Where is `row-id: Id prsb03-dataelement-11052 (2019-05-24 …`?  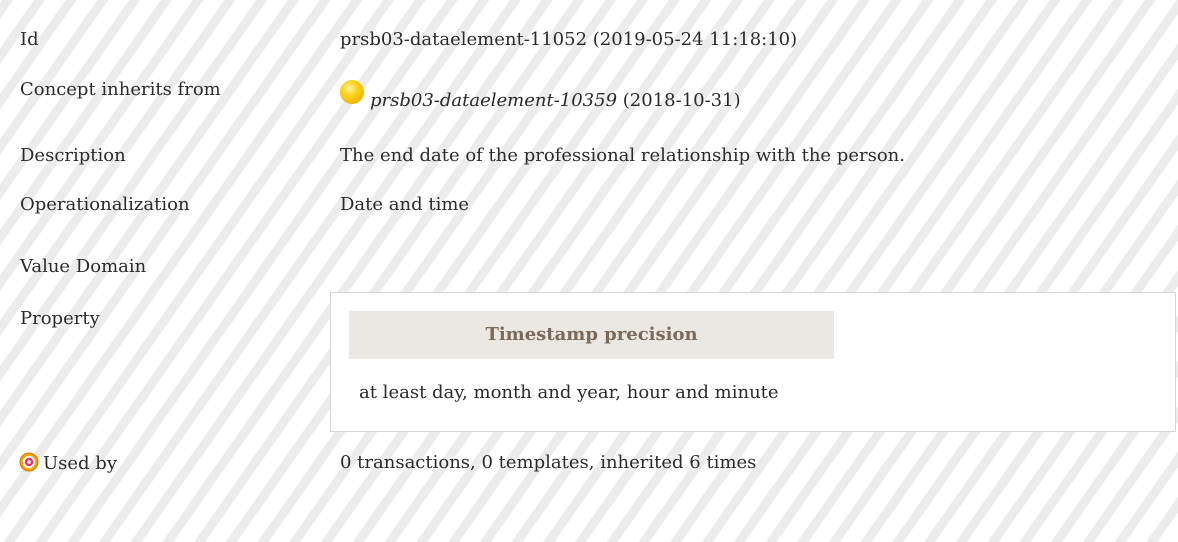 row-id: Id prsb03-dataelement-11052 (2019-05-24 … is located at coordinates (589, 47).